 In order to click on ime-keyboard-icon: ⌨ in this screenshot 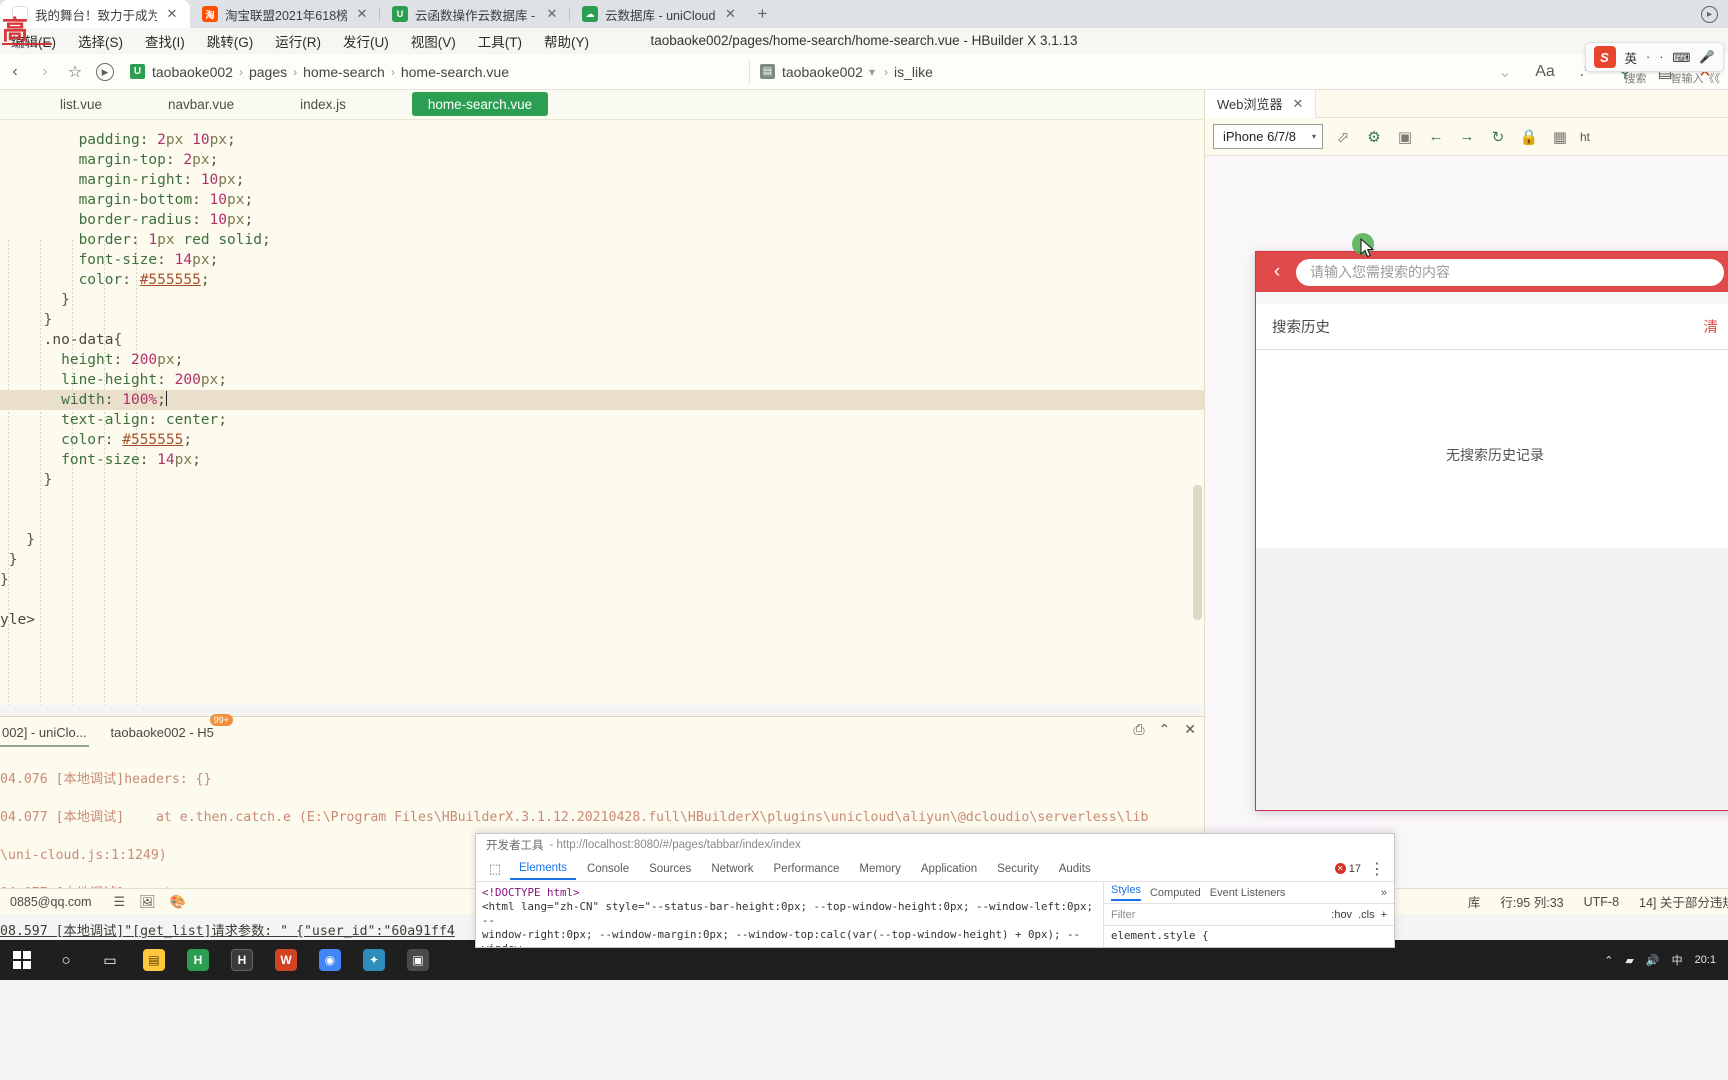, I will do `click(1681, 57)`.